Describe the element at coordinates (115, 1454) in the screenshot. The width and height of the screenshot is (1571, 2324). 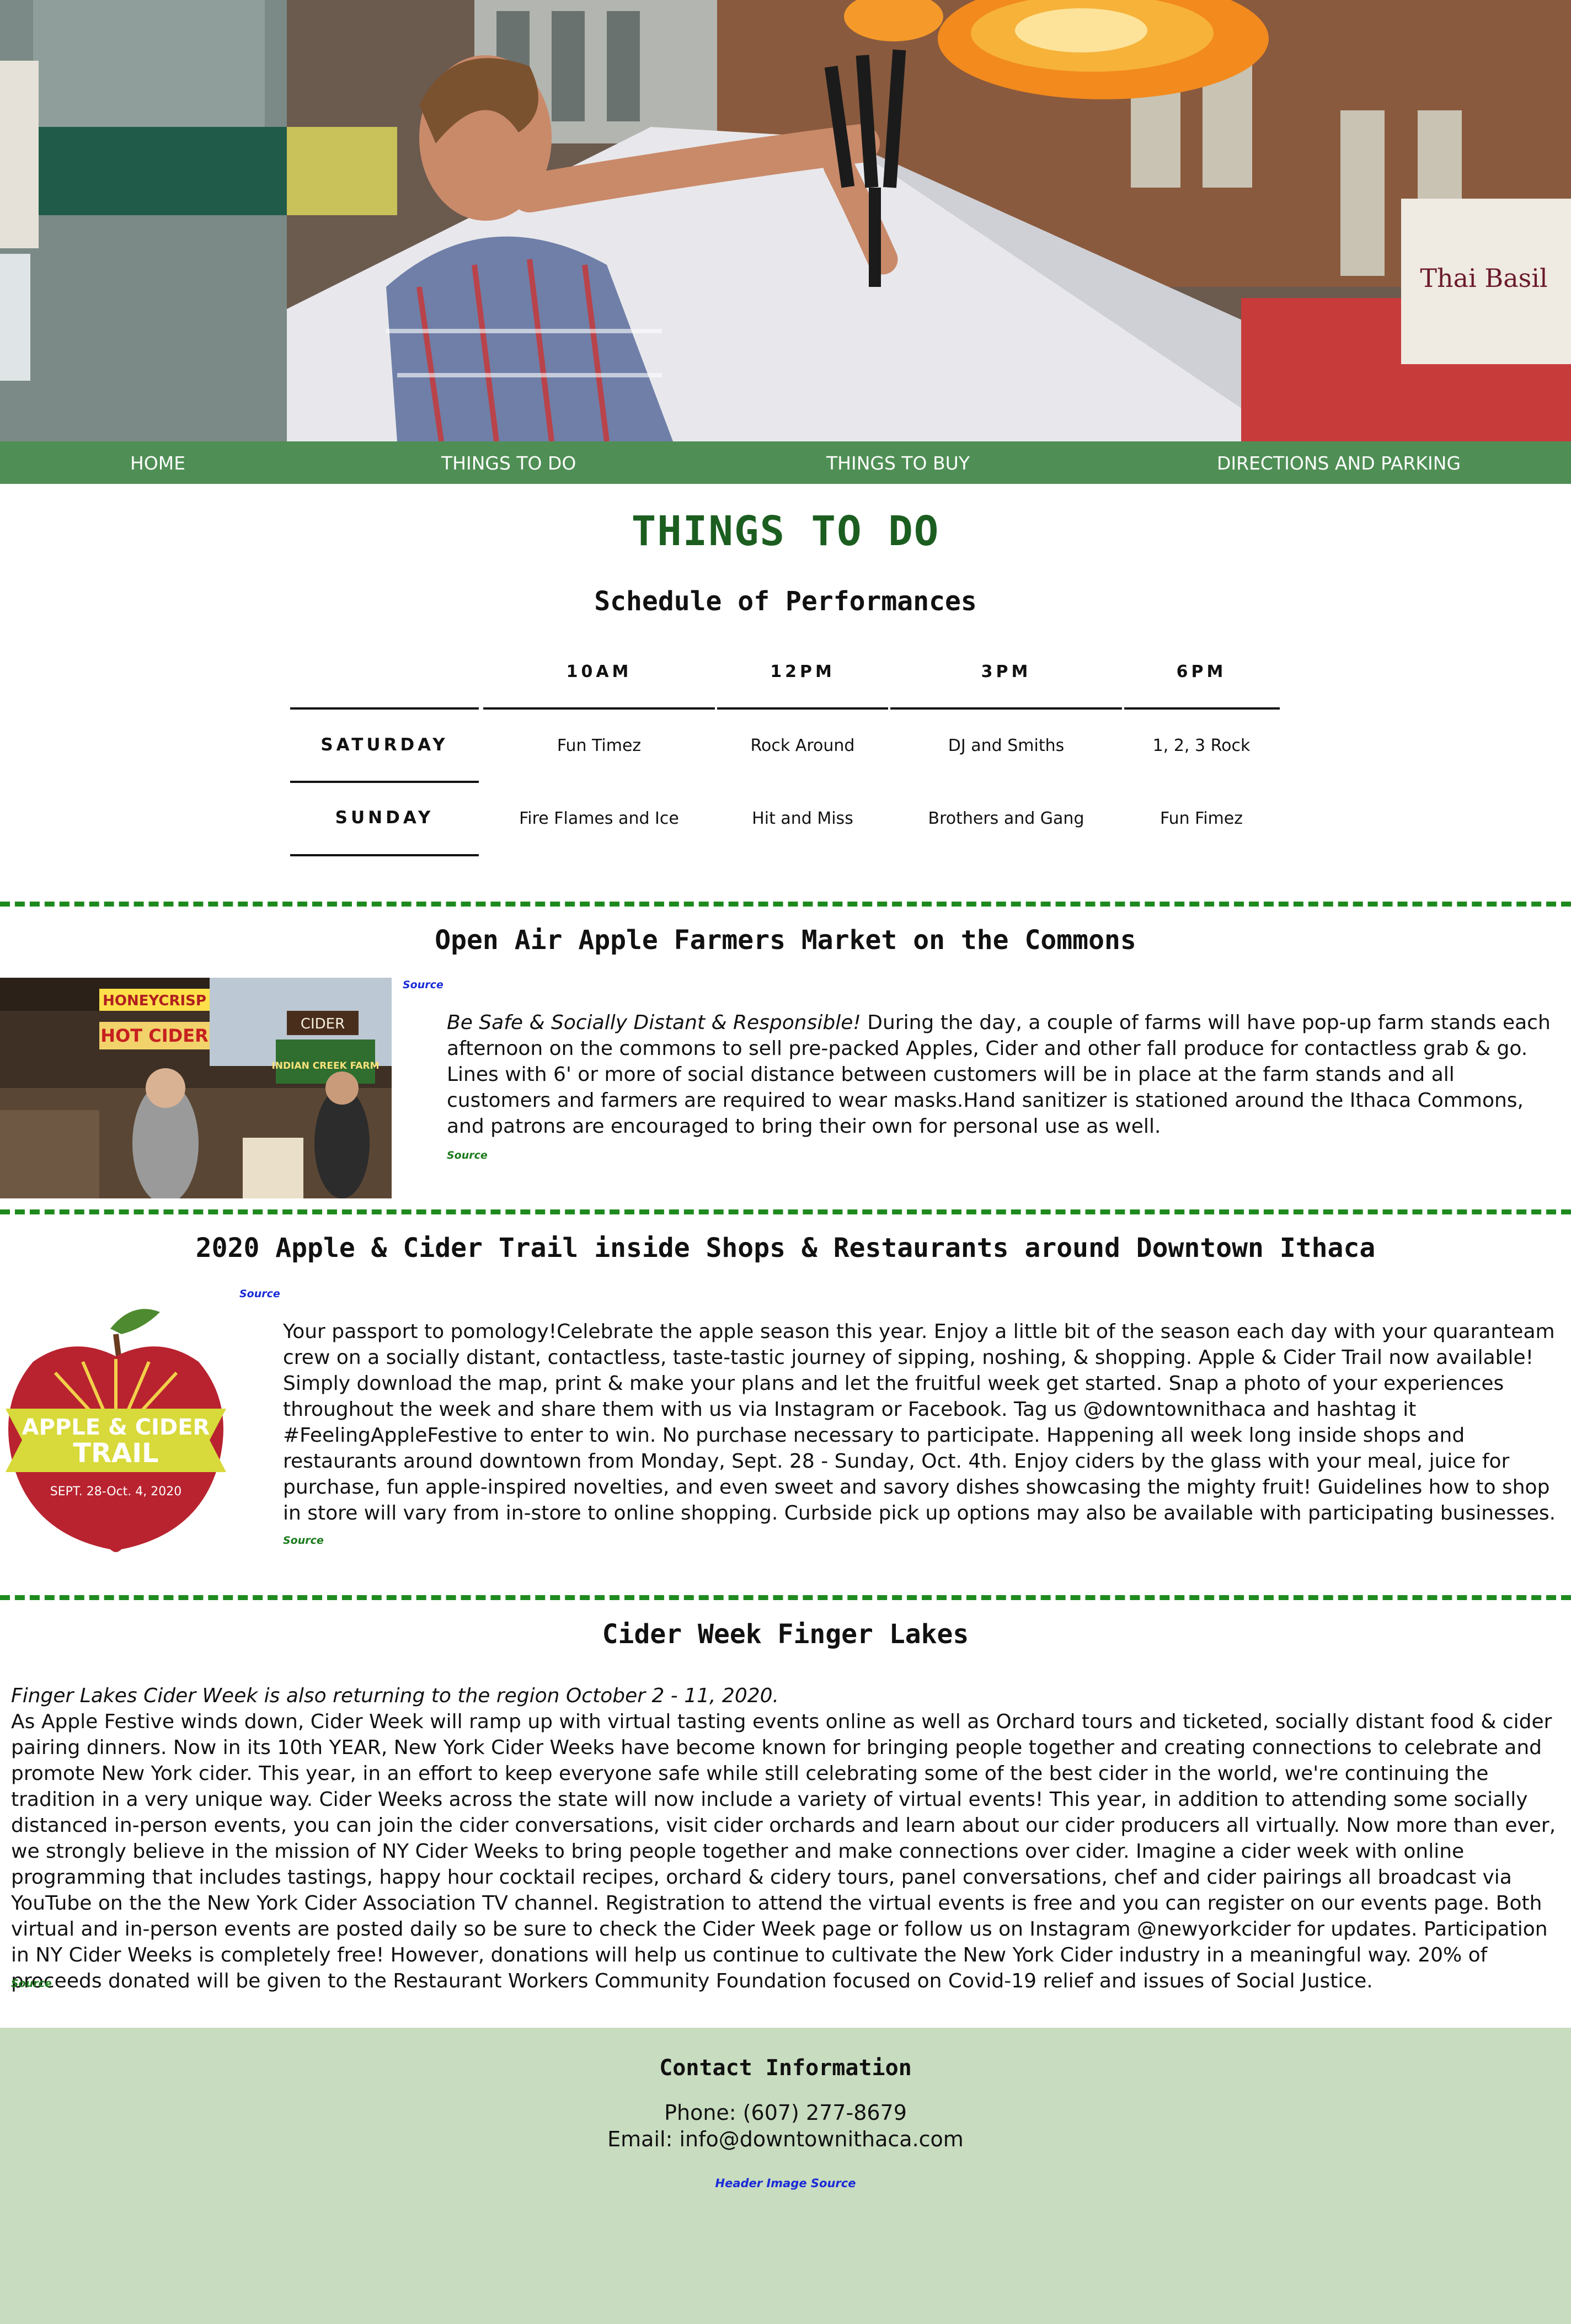
I see `logo-line-2: TRAIL` at that location.